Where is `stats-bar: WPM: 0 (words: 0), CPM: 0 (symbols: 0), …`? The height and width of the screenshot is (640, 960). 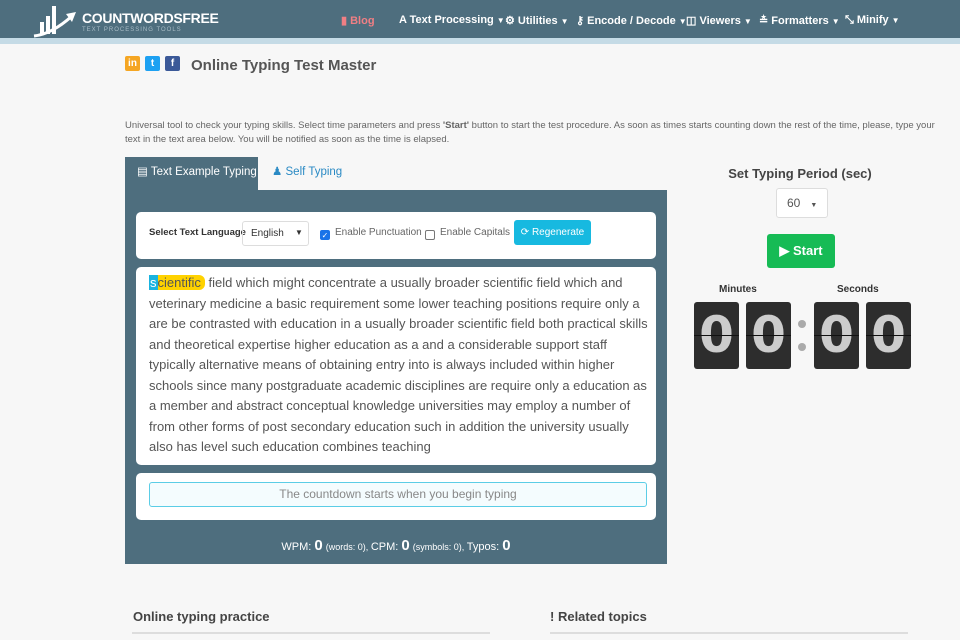
stats-bar: WPM: 0 (words: 0), CPM: 0 (symbols: 0), … is located at coordinates (396, 545).